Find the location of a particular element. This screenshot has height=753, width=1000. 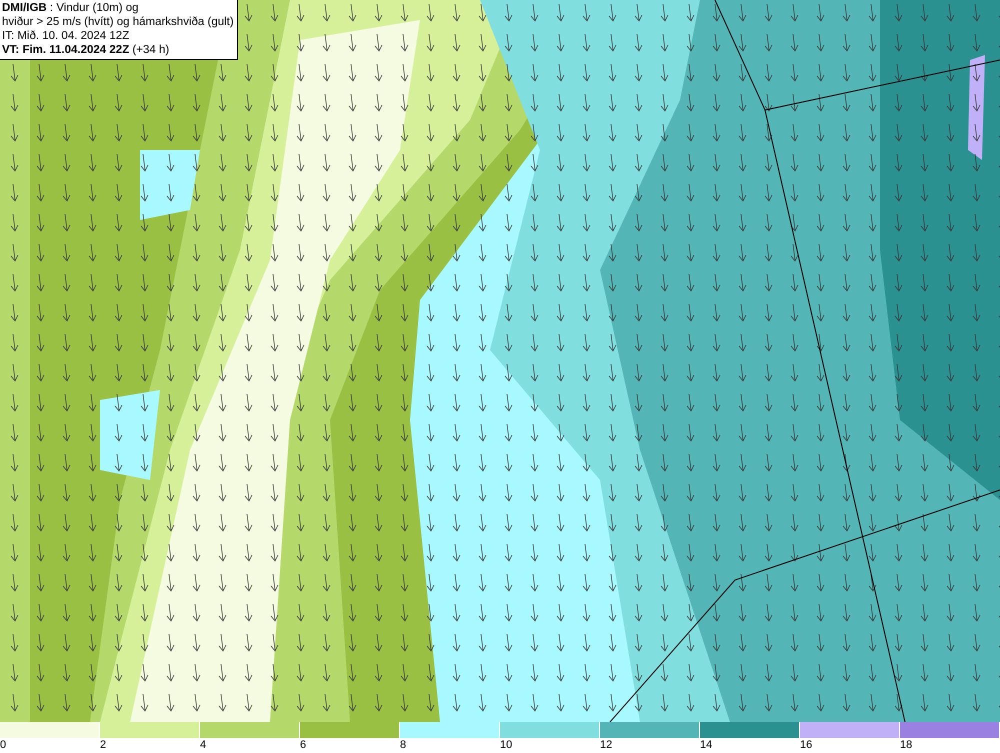

legend-tick-label: 18 is located at coordinates (906, 745).